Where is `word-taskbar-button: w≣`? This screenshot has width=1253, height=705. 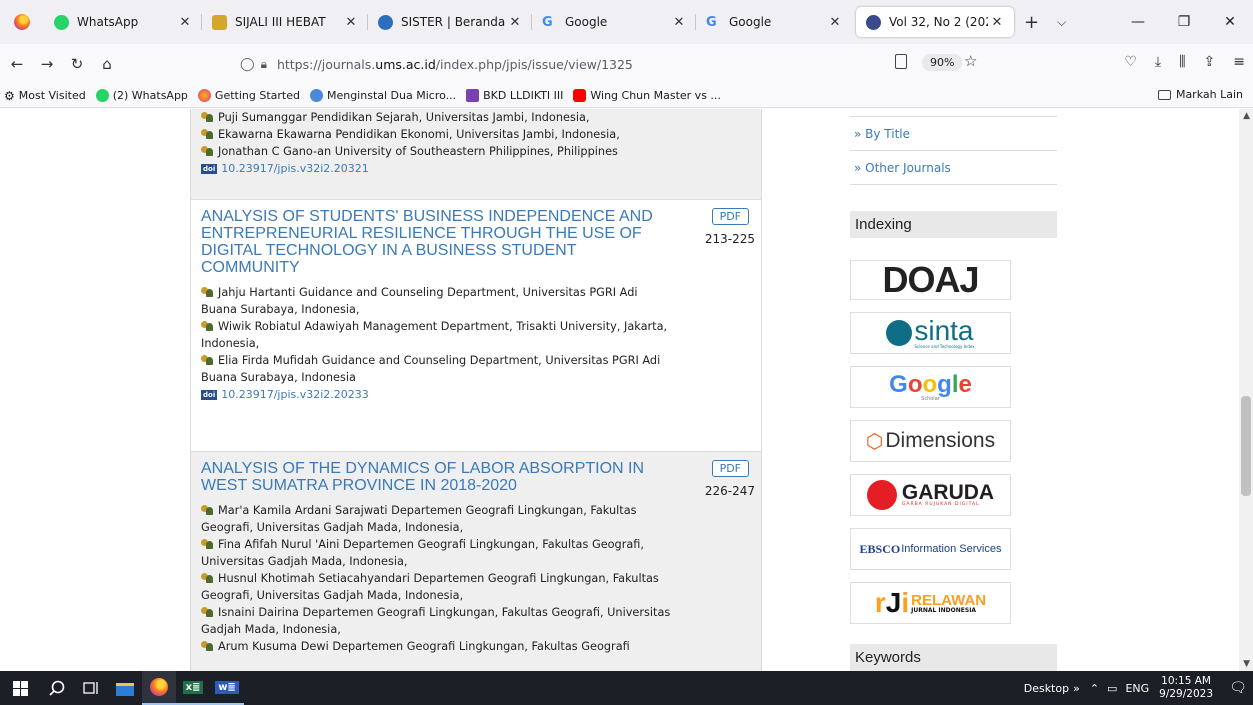
word-taskbar-button: w≣ is located at coordinates (227, 688).